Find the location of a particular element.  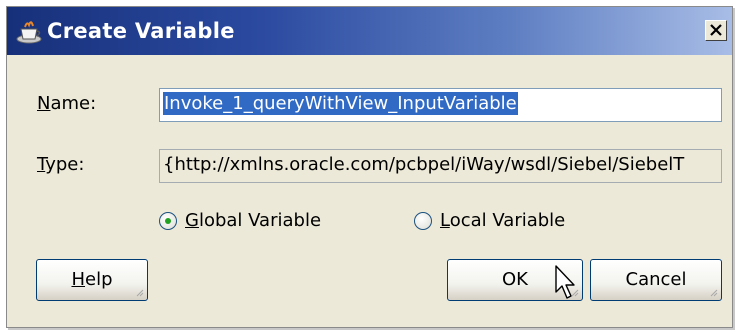

ok-button: OK is located at coordinates (515, 280).